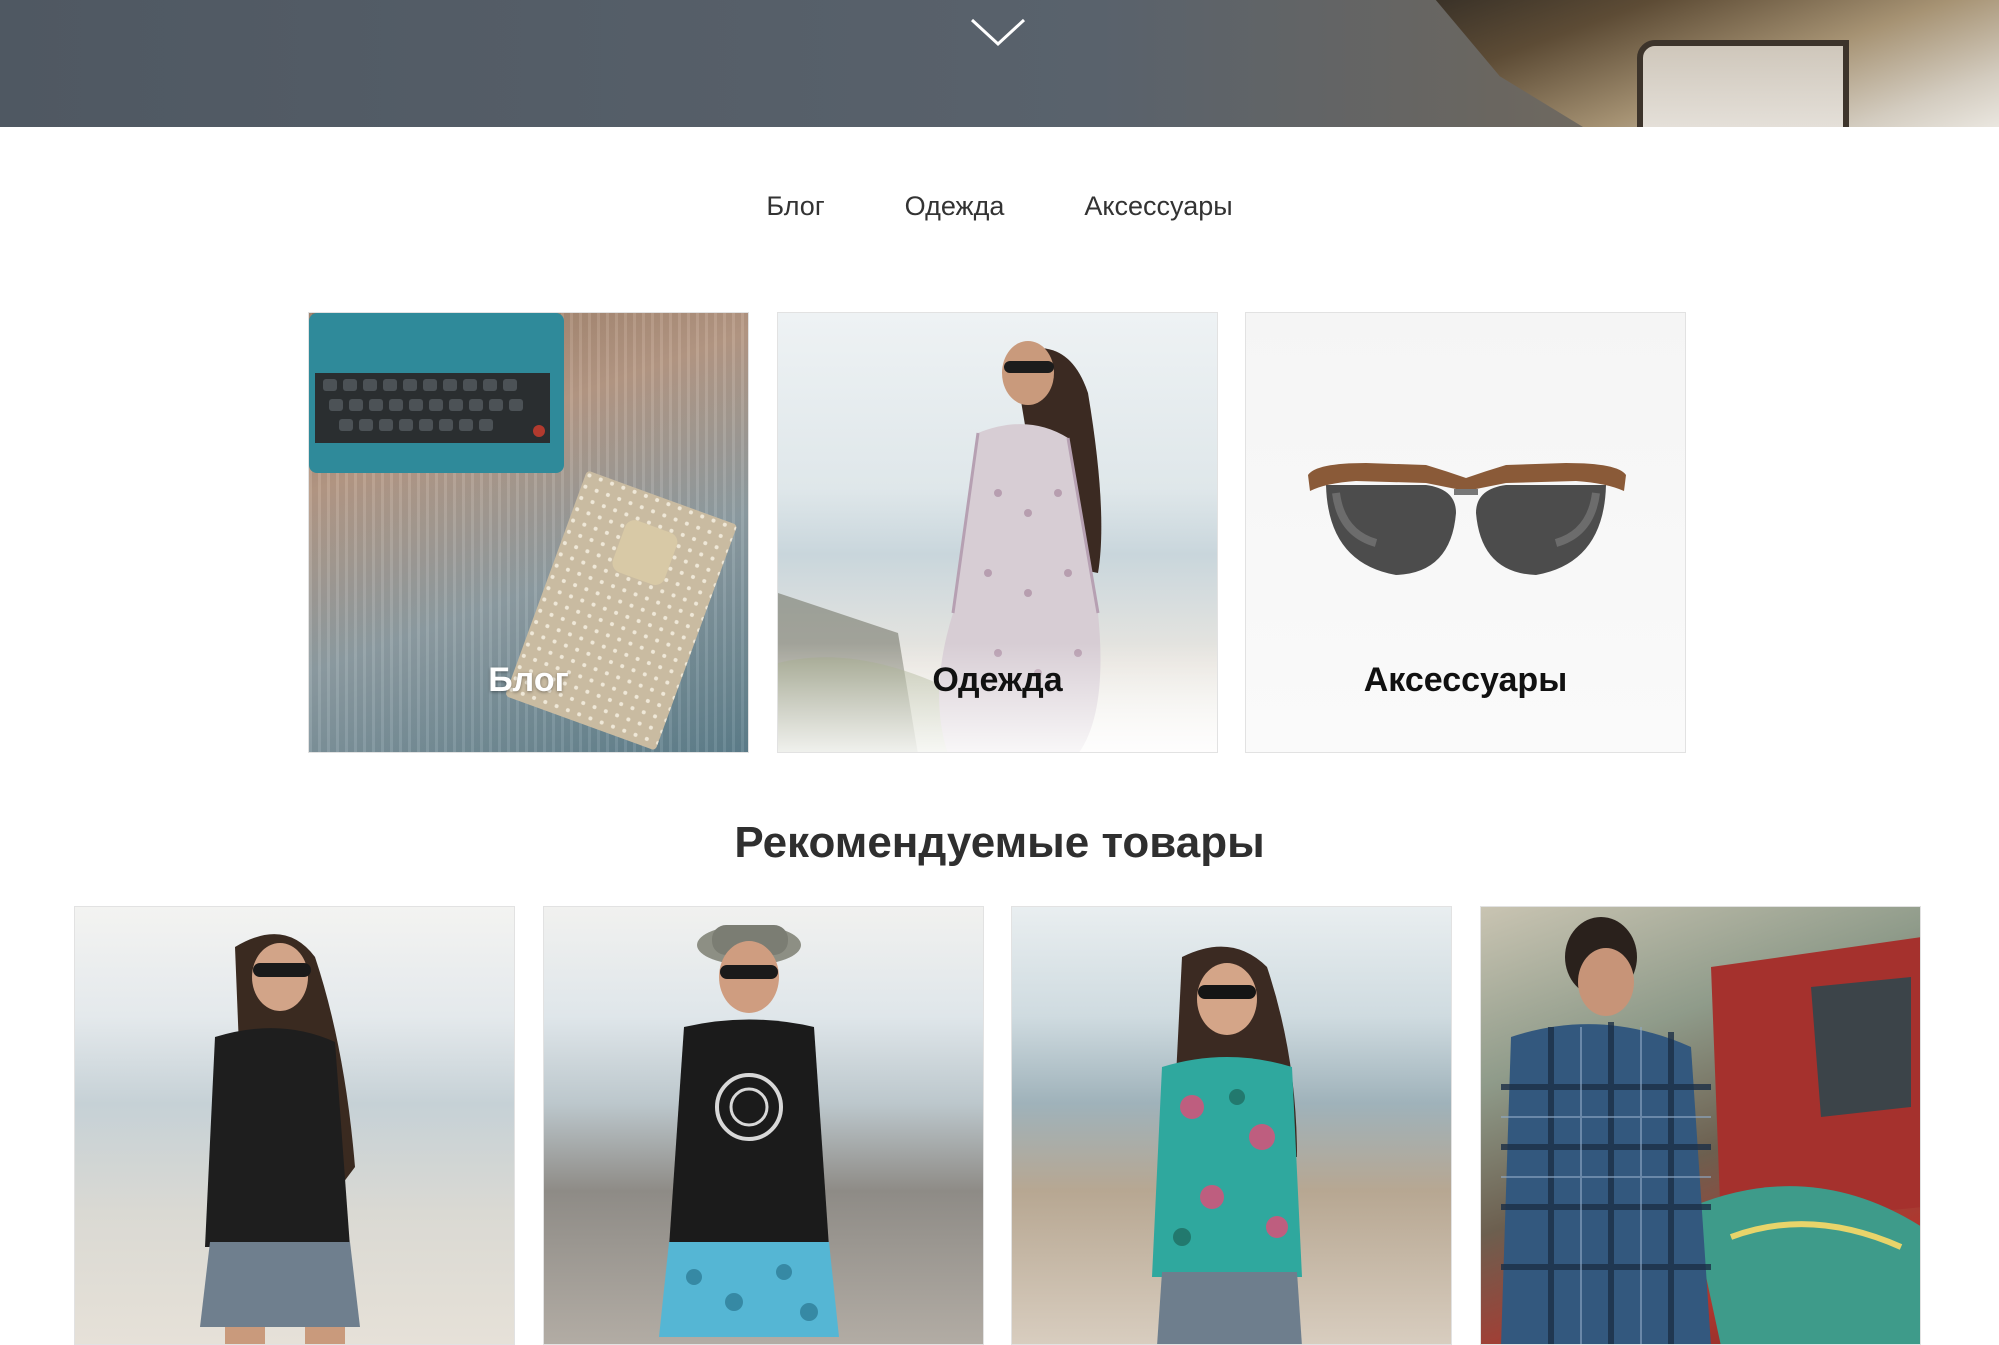 The image size is (1999, 1345). I want to click on nav-item-blog: Блог, so click(795, 206).